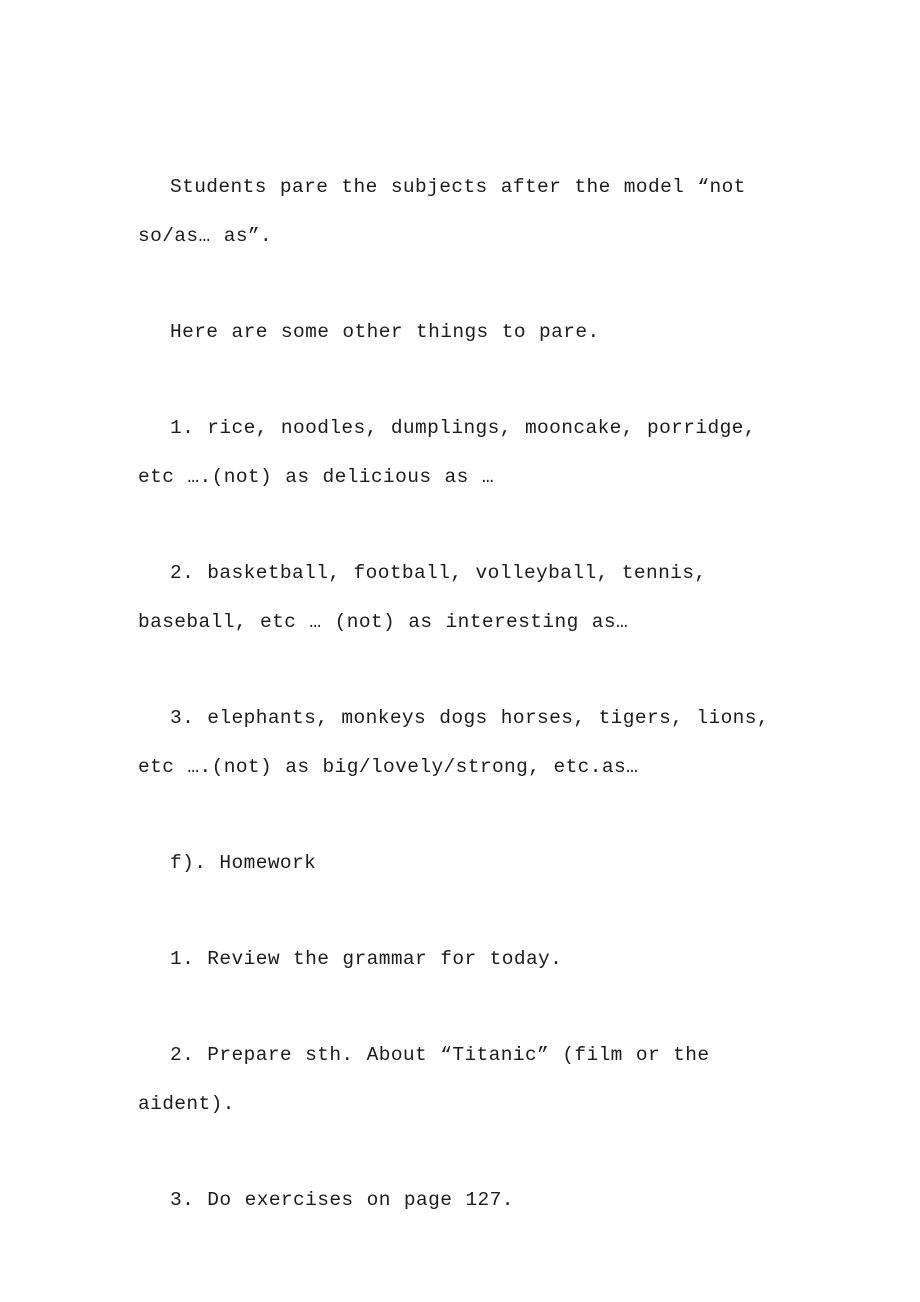 This screenshot has height=1302, width=920. What do you see at coordinates (243, 863) in the screenshot?
I see `section-heading-homework: f). Homework` at bounding box center [243, 863].